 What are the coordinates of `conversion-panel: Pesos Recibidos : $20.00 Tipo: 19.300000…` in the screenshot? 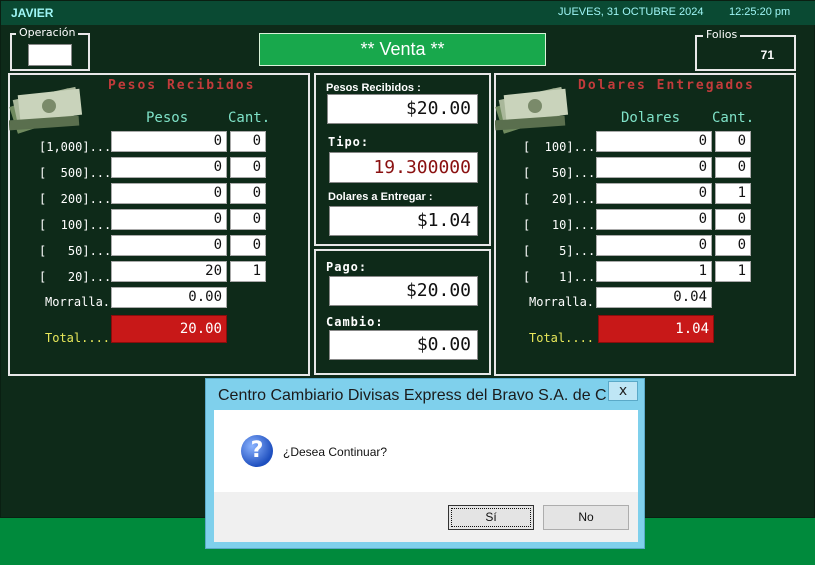 It's located at (402, 159).